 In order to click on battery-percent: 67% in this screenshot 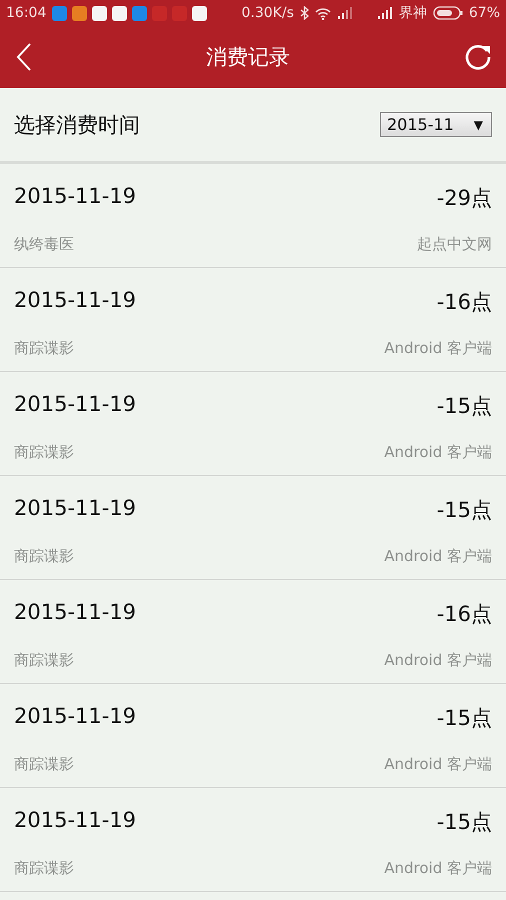, I will do `click(484, 13)`.